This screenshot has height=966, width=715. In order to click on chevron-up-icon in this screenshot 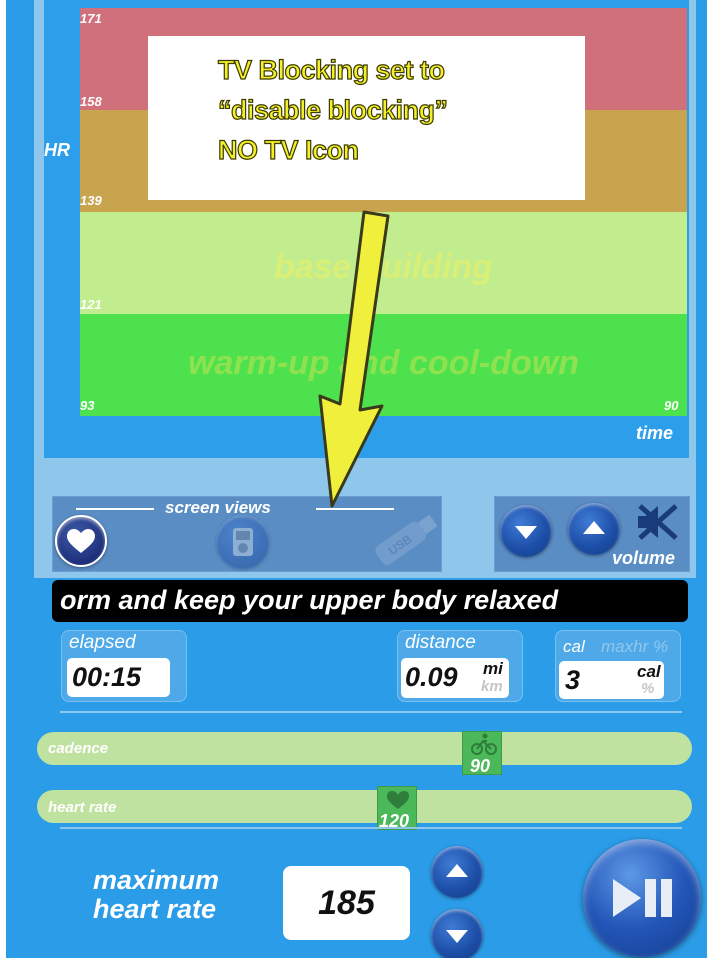, I will do `click(457, 870)`.